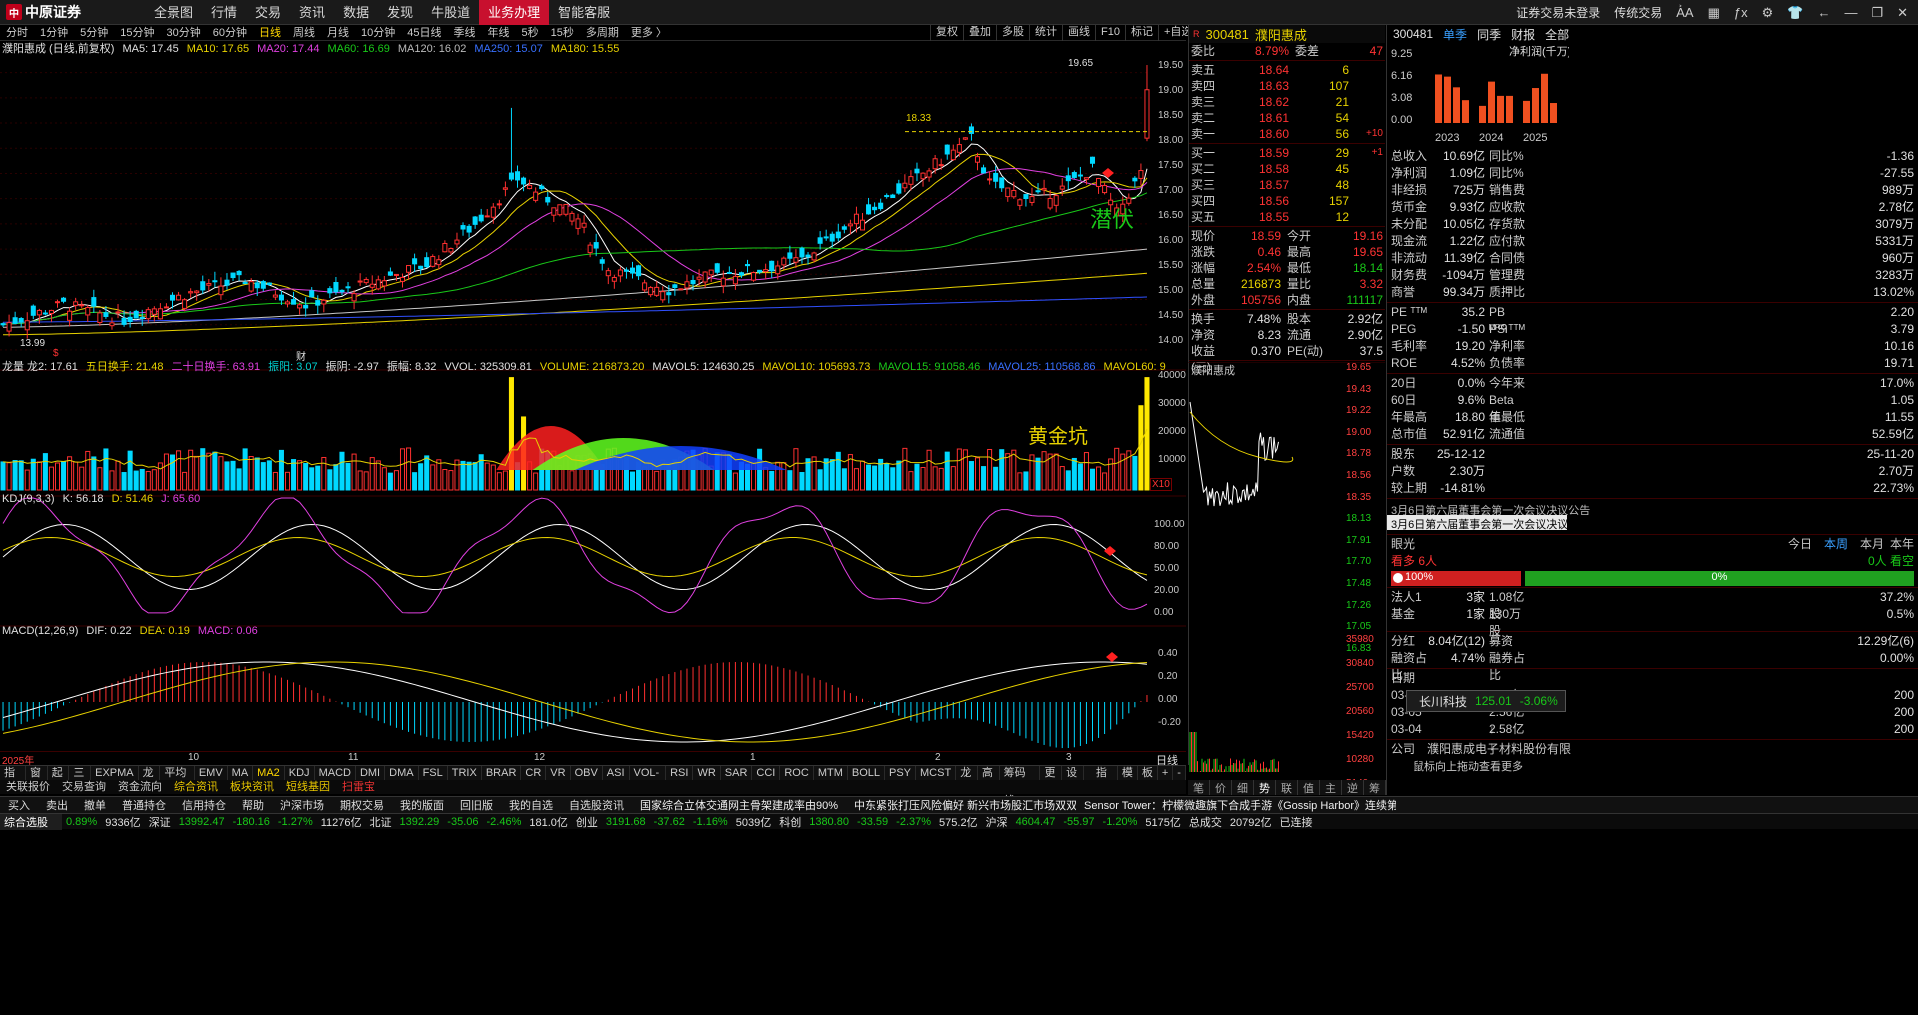 Image resolution: width=1918 pixels, height=1015 pixels. Describe the element at coordinates (211, 773) in the screenshot. I see `indicator-tab-7: EMV` at that location.